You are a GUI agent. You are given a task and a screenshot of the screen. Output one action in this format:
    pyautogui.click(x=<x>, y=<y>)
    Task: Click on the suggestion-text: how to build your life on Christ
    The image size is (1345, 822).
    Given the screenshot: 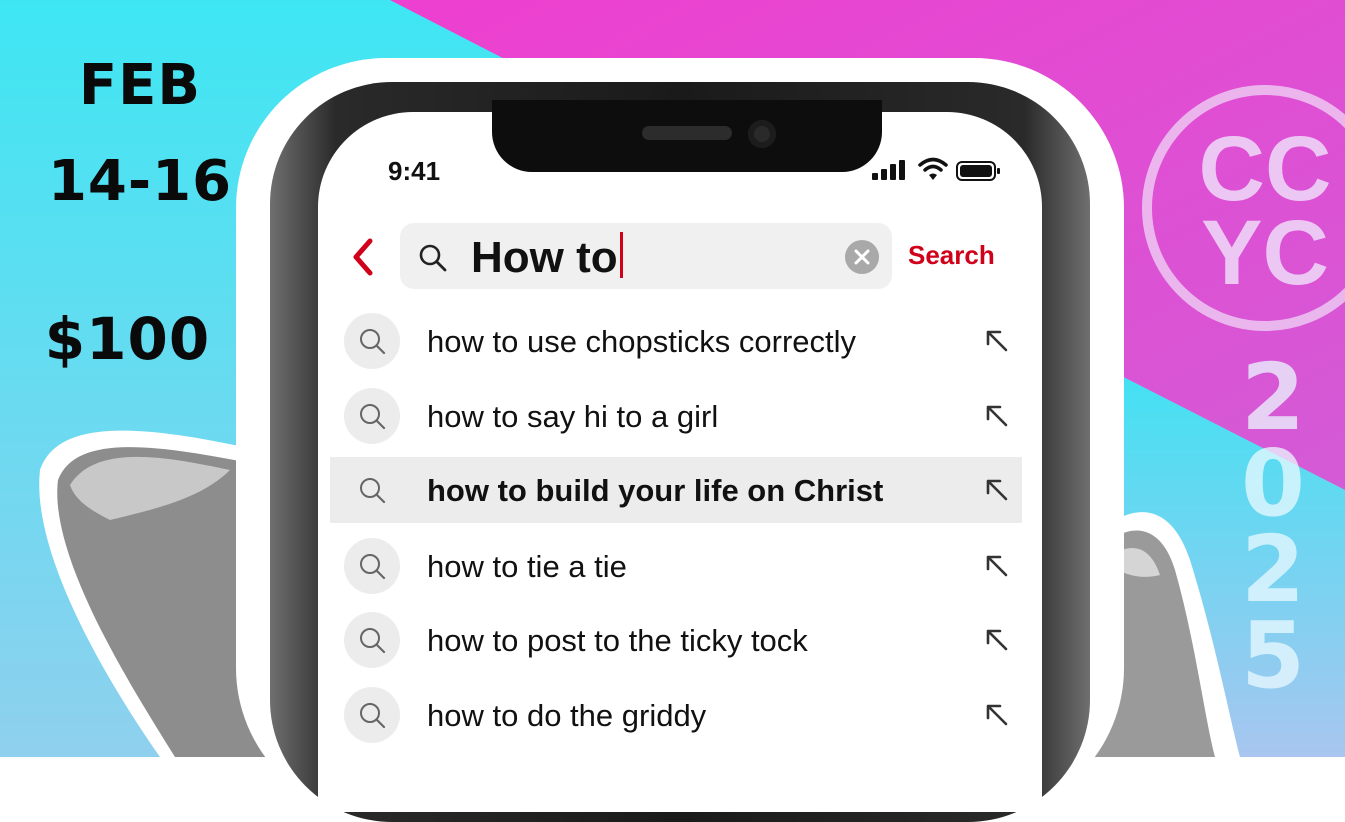 What is the action you would take?
    pyautogui.click(x=655, y=490)
    